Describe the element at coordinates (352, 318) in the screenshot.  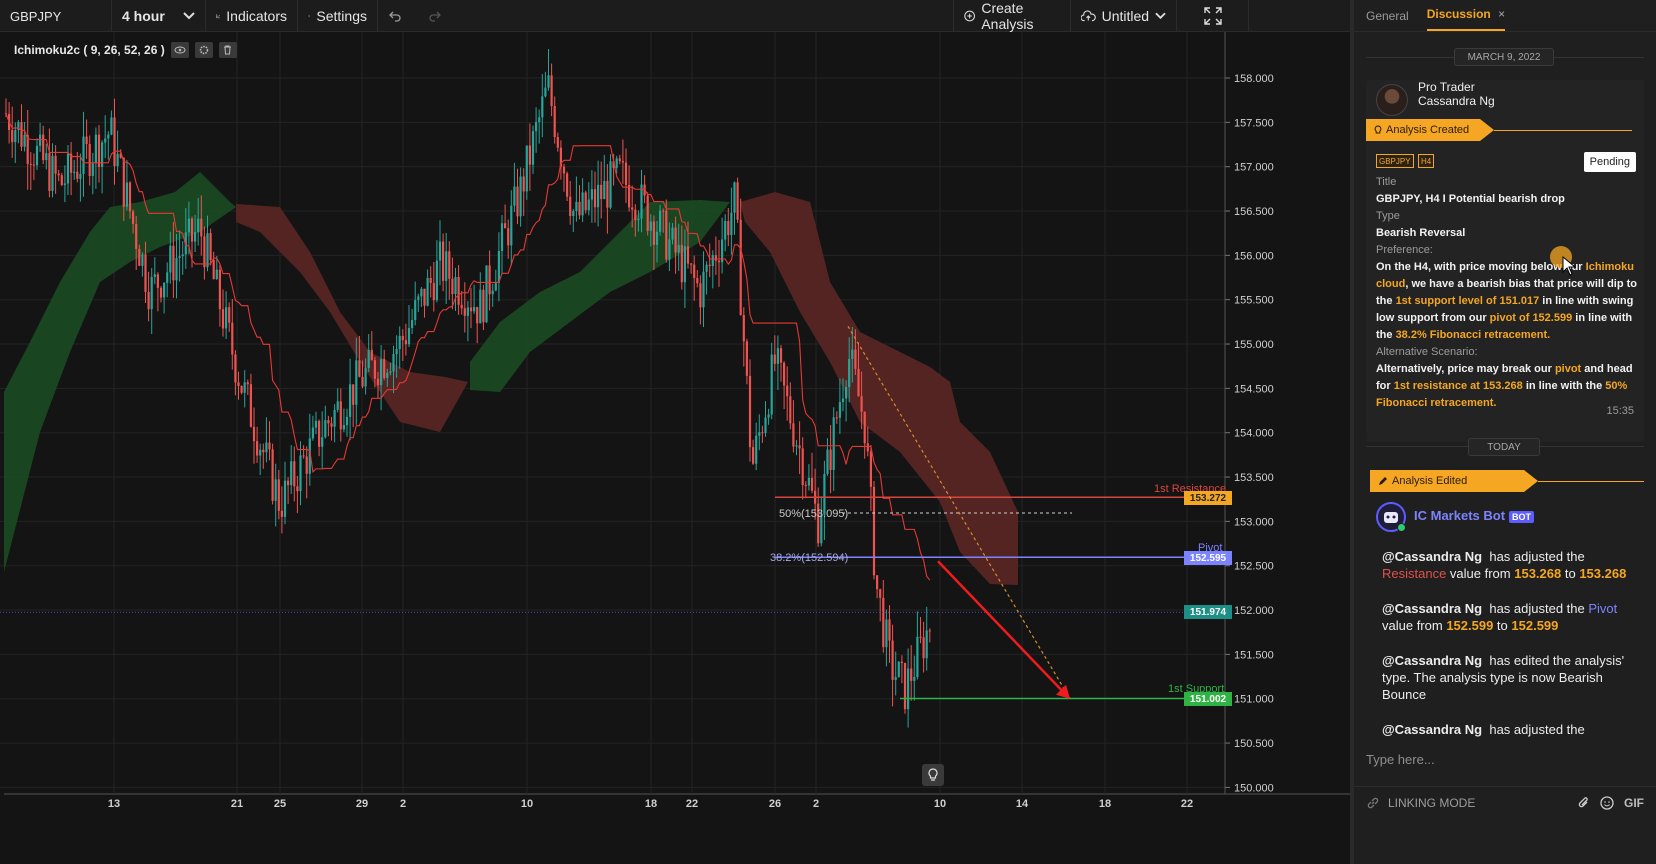
I see `kumo-bearish` at that location.